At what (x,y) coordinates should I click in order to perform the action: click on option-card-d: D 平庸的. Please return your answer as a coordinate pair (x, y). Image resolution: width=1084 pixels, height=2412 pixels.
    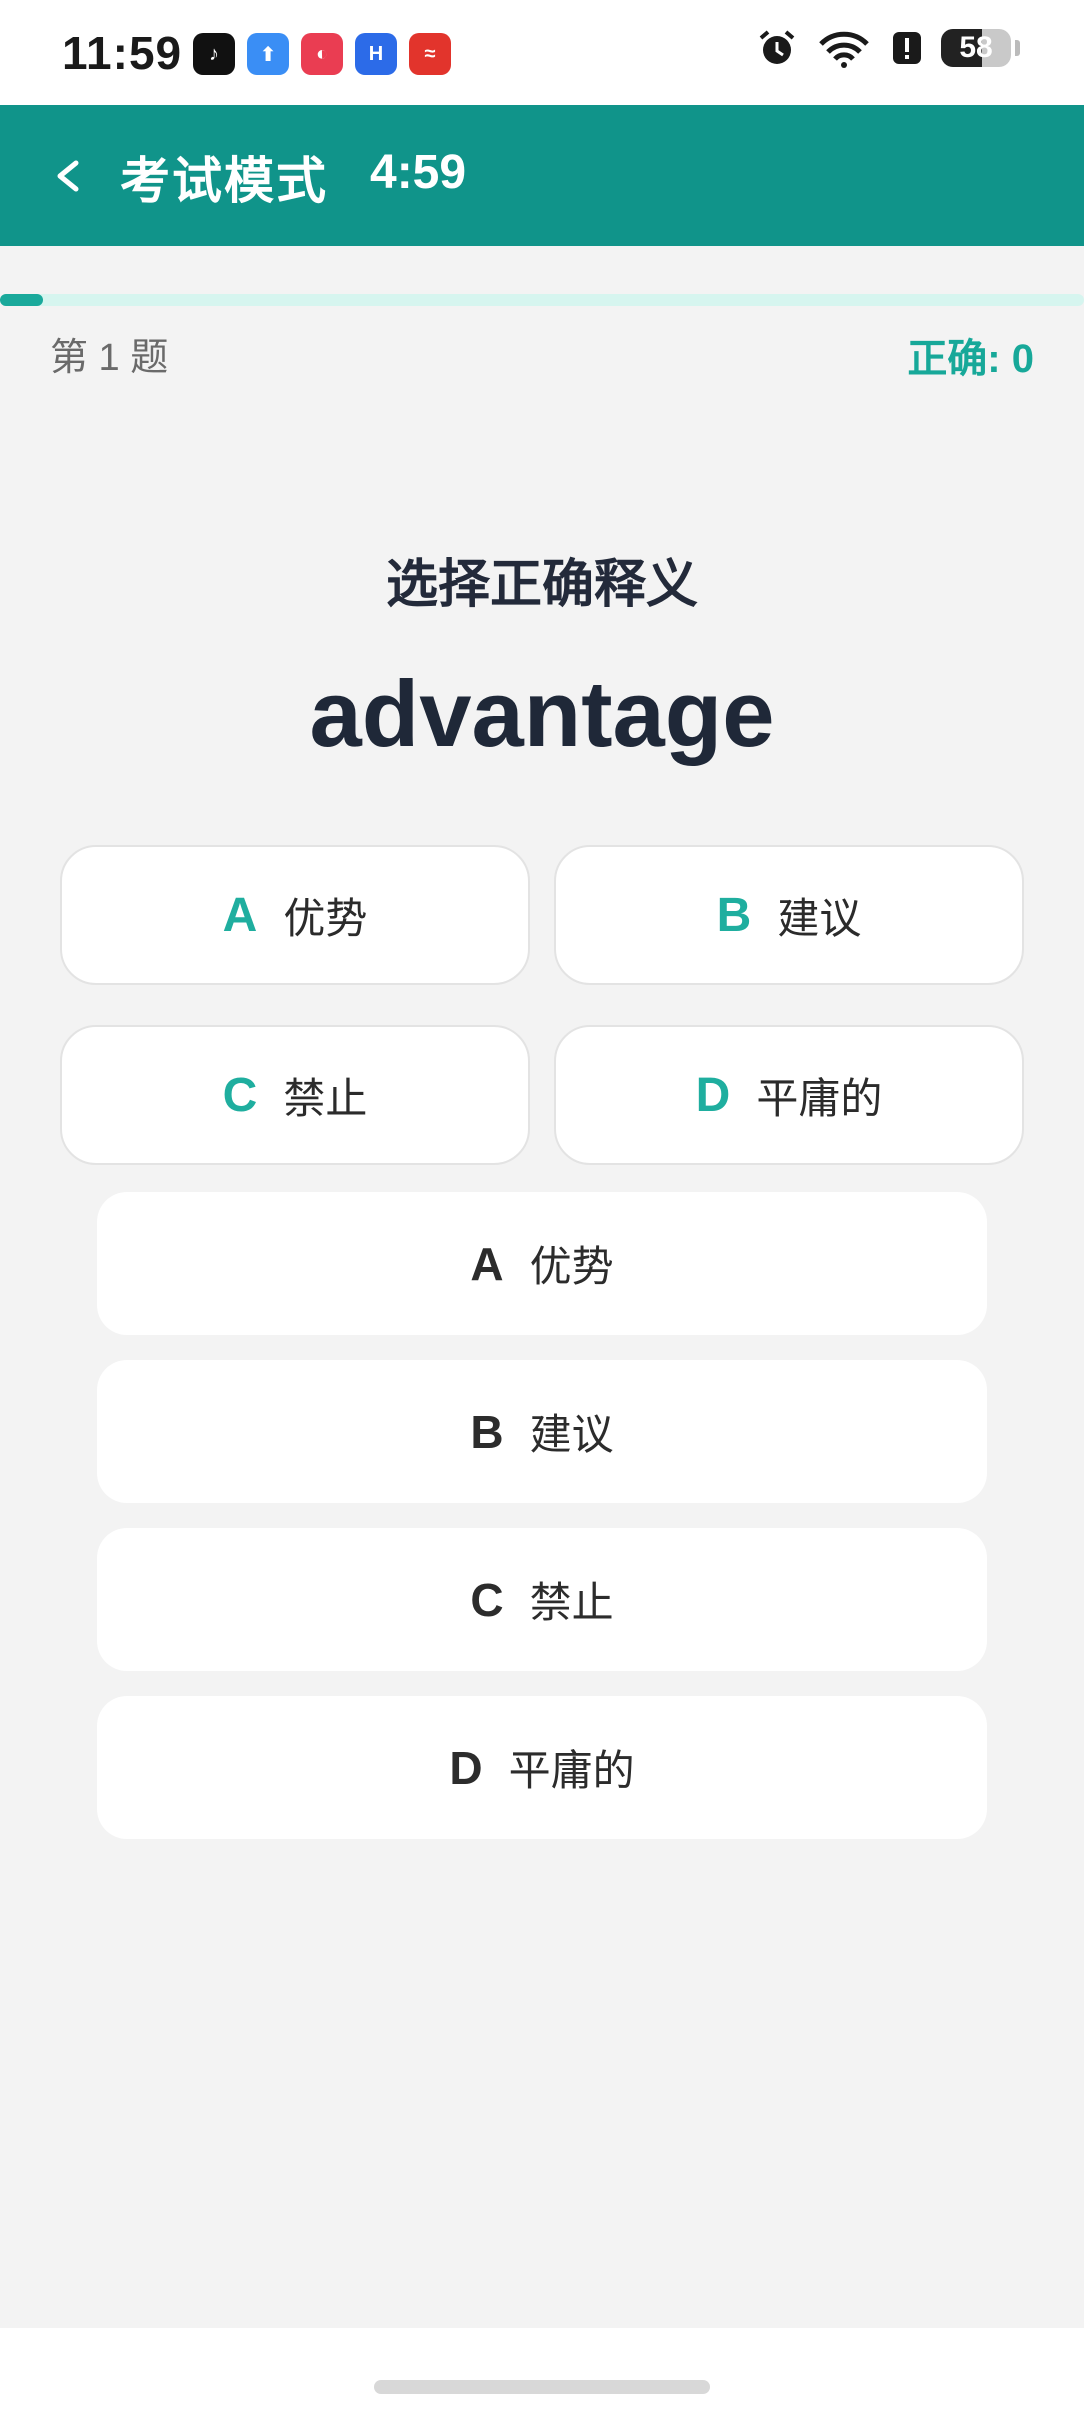
    Looking at the image, I should click on (789, 1095).